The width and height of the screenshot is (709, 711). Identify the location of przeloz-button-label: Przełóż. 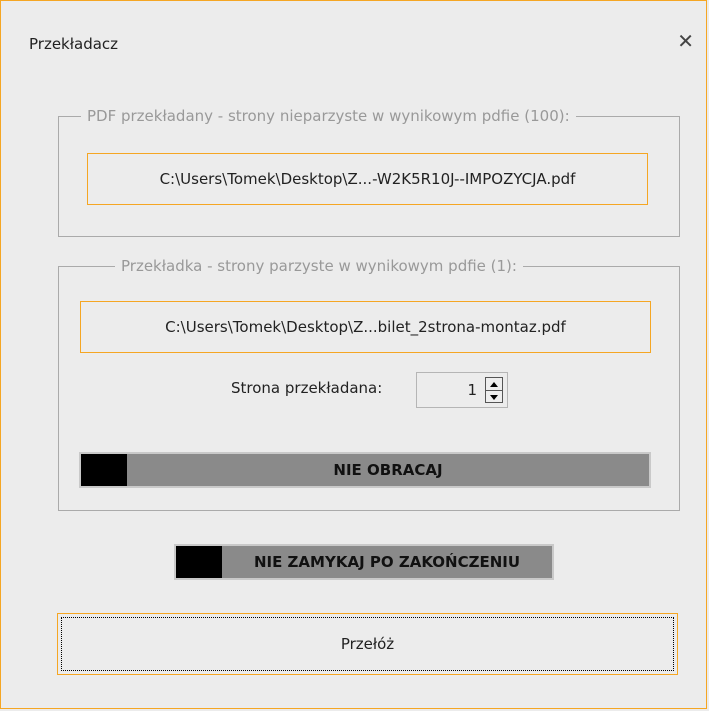
(367, 644).